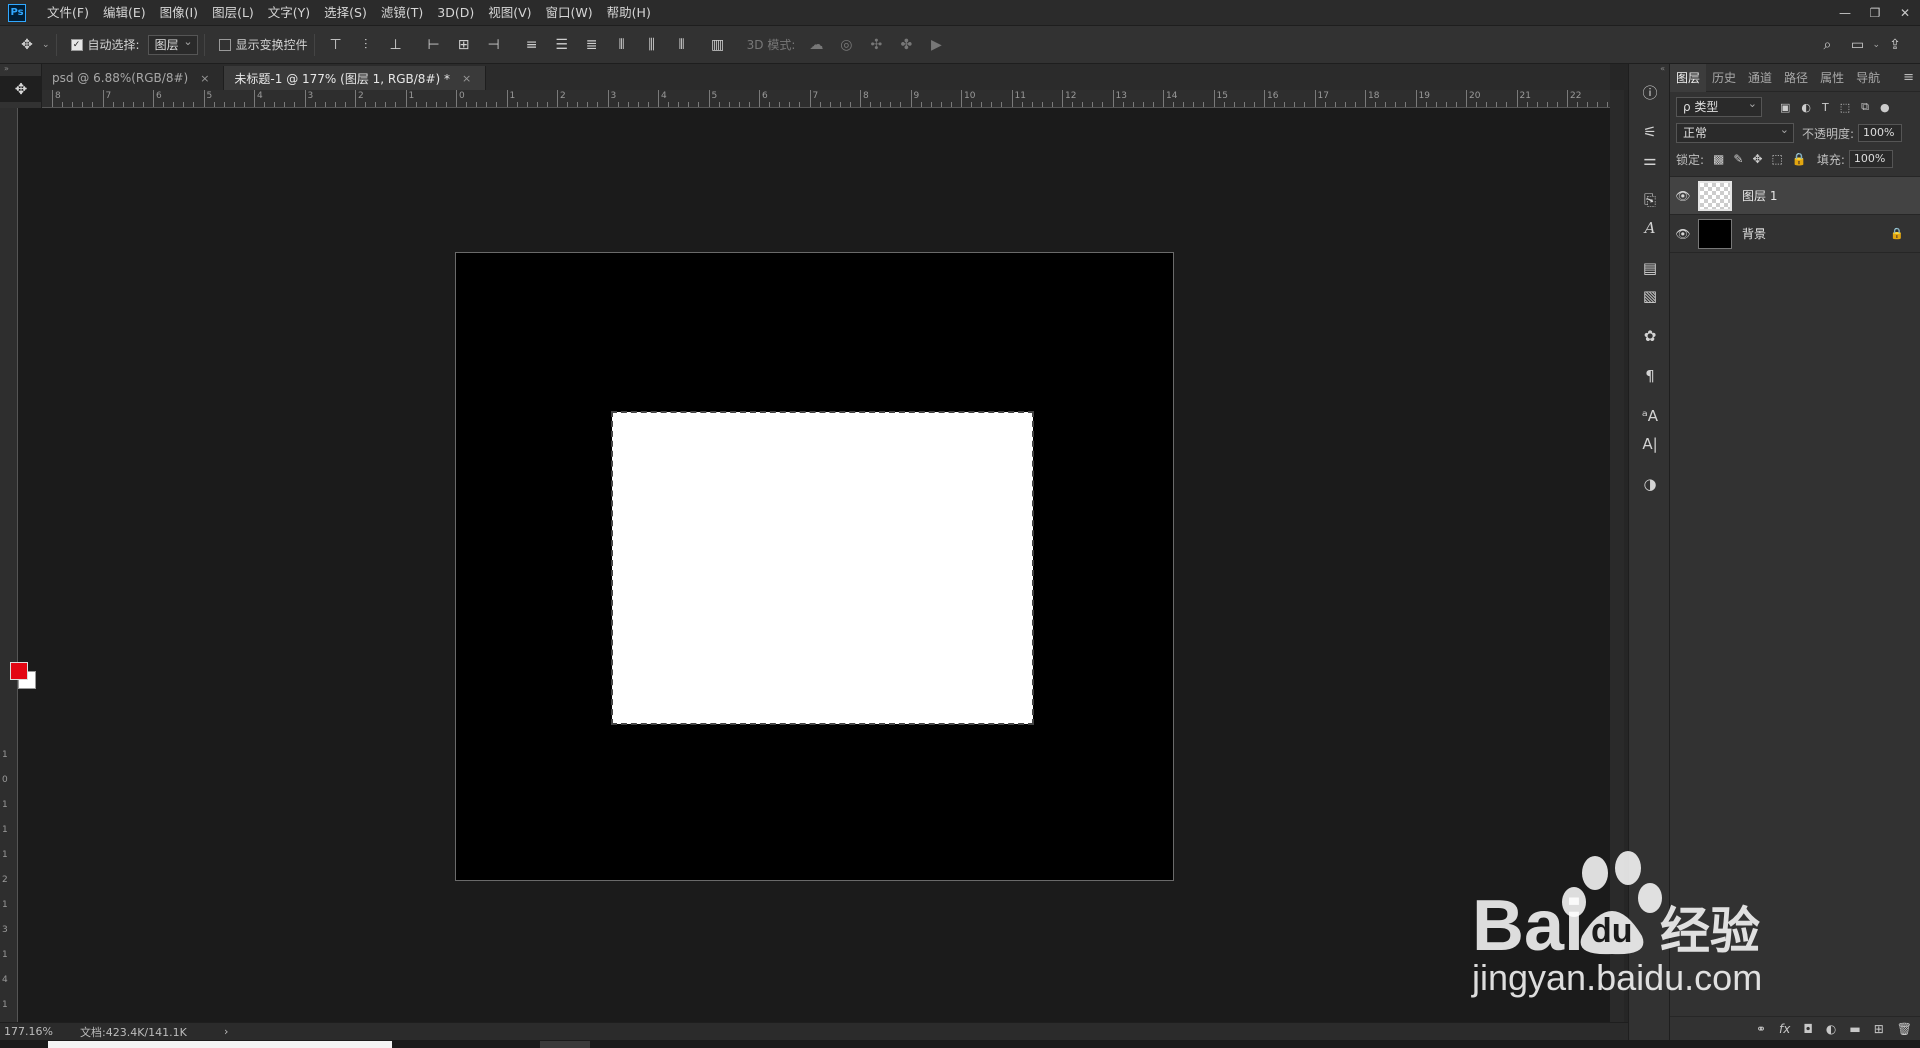  I want to click on 3d-camera-icon: ▶, so click(936, 45).